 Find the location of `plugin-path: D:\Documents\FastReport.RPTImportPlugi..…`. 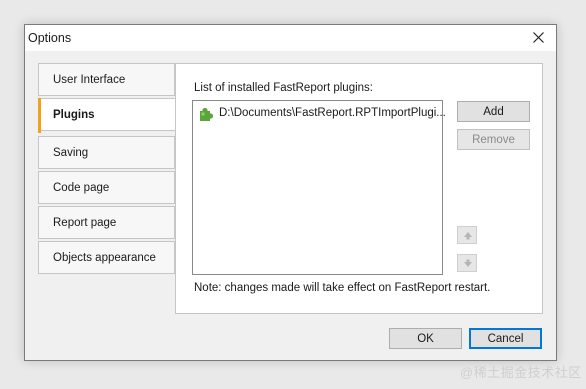

plugin-path: D:\Documents\FastReport.RPTImportPlugi..… is located at coordinates (332, 113).